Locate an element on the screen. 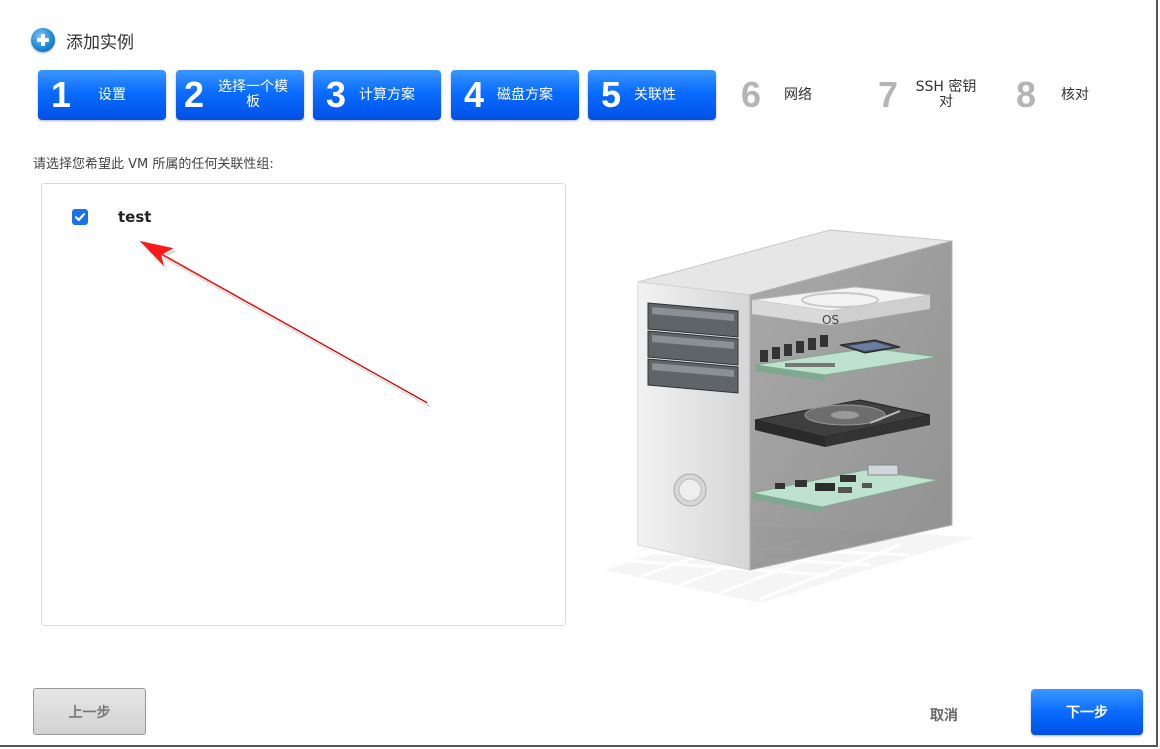 The width and height of the screenshot is (1160, 749). step-label: SSH 密钥对 is located at coordinates (946, 94).